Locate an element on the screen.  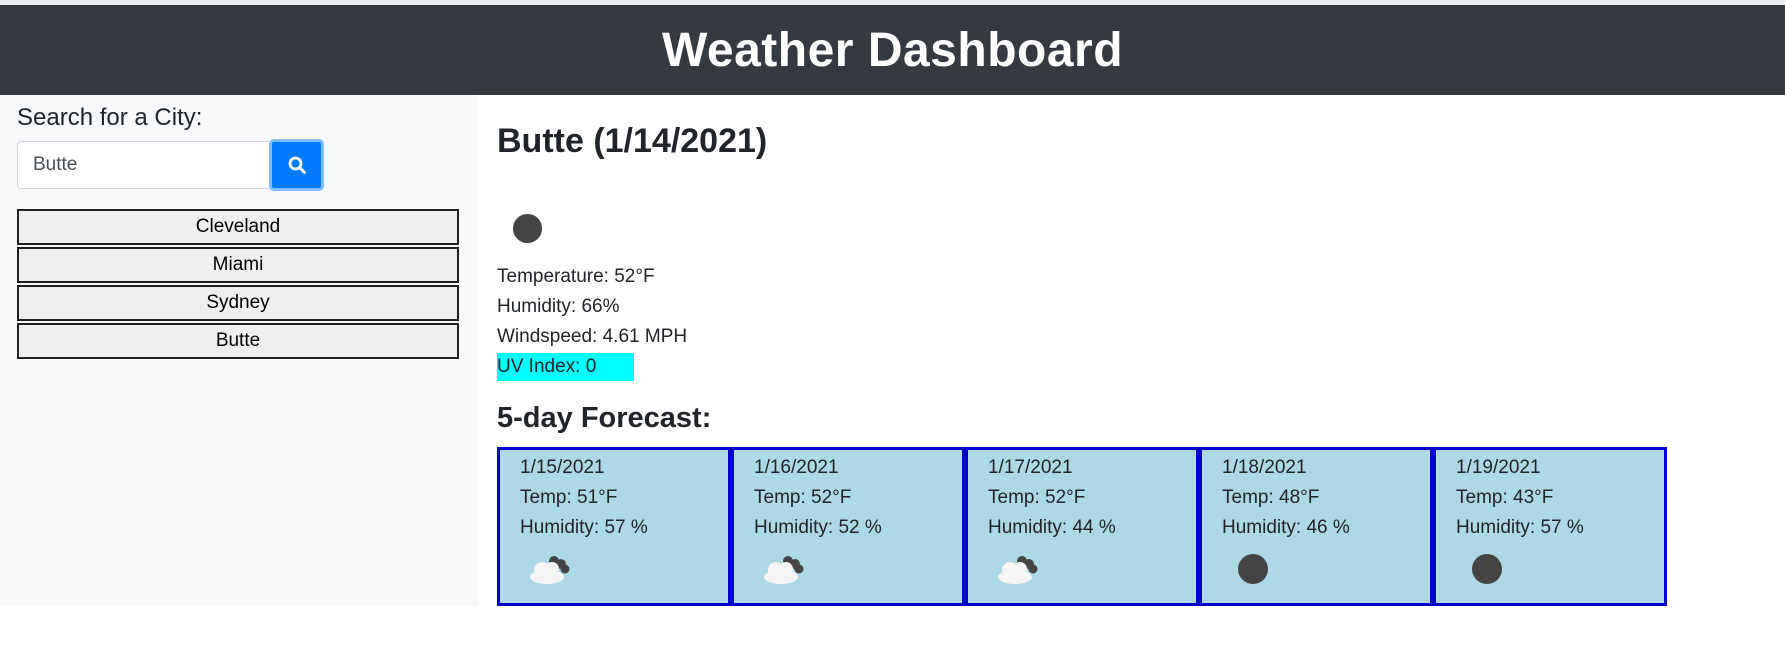
forecast-date: 1/16/2021 is located at coordinates (796, 467).